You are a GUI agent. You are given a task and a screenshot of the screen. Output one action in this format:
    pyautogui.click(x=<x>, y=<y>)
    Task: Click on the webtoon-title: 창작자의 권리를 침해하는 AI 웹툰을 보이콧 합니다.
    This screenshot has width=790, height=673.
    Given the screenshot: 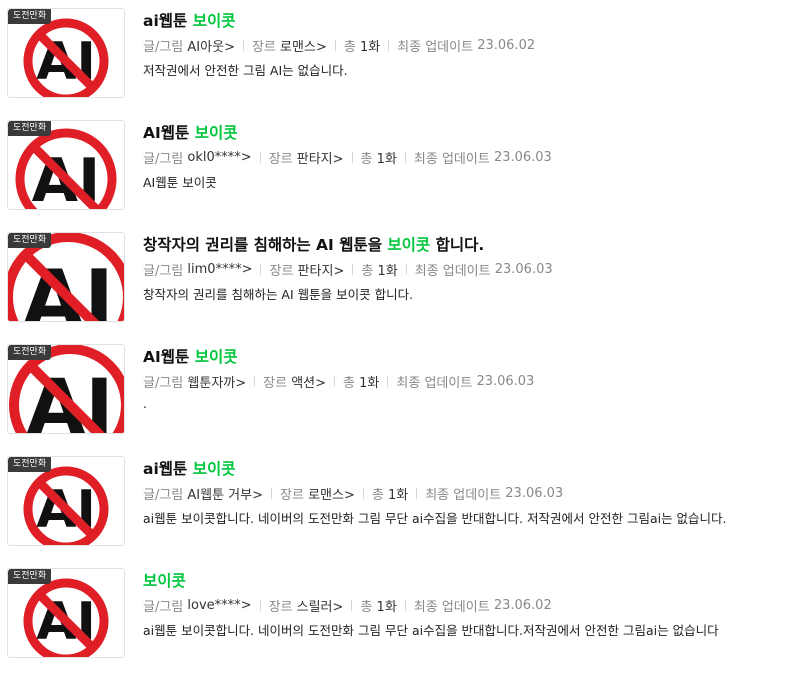 What is the action you would take?
    pyautogui.click(x=313, y=244)
    